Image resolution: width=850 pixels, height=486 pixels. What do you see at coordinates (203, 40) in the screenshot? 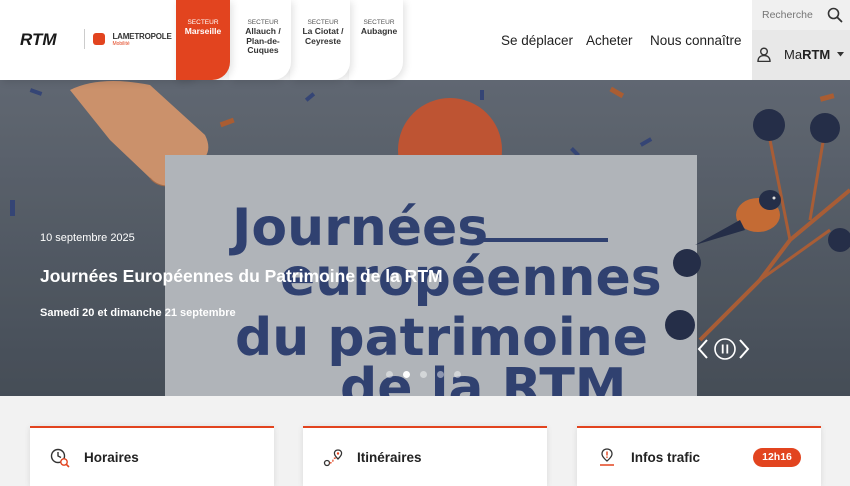
I see `sector-tab-marseille: Secteur Marseille` at bounding box center [203, 40].